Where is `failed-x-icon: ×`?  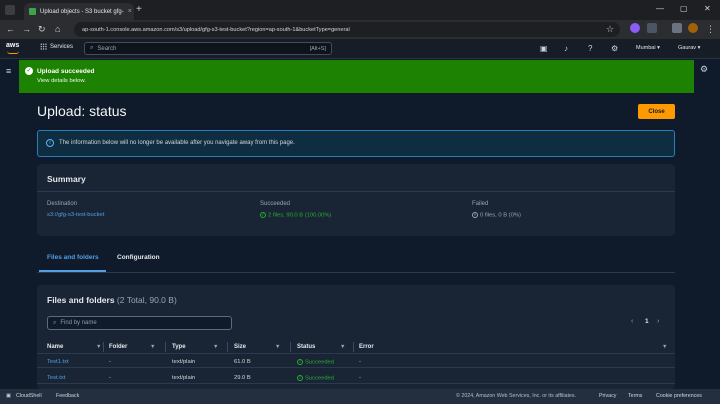 failed-x-icon: × is located at coordinates (475, 215).